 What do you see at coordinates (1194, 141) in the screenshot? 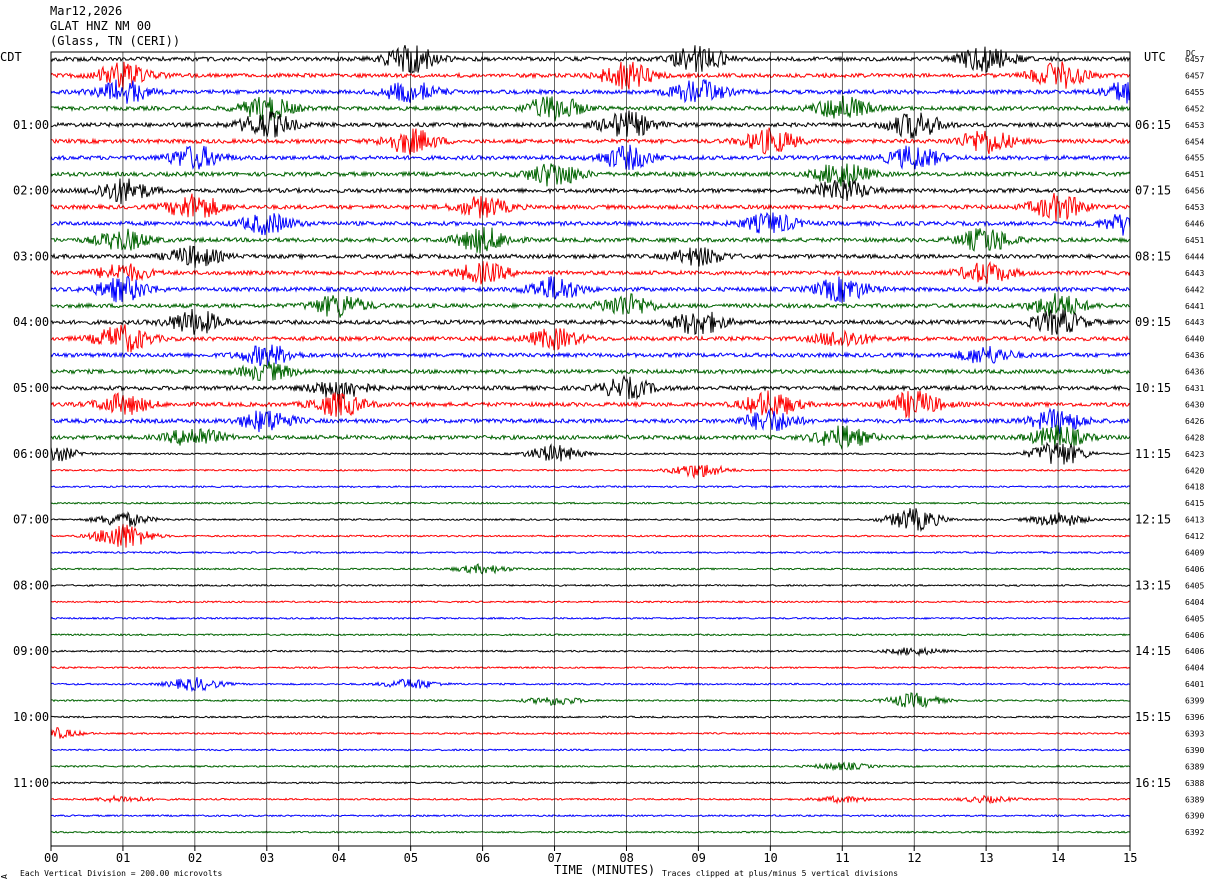
I see `dc-offset-label: 6454` at bounding box center [1194, 141].